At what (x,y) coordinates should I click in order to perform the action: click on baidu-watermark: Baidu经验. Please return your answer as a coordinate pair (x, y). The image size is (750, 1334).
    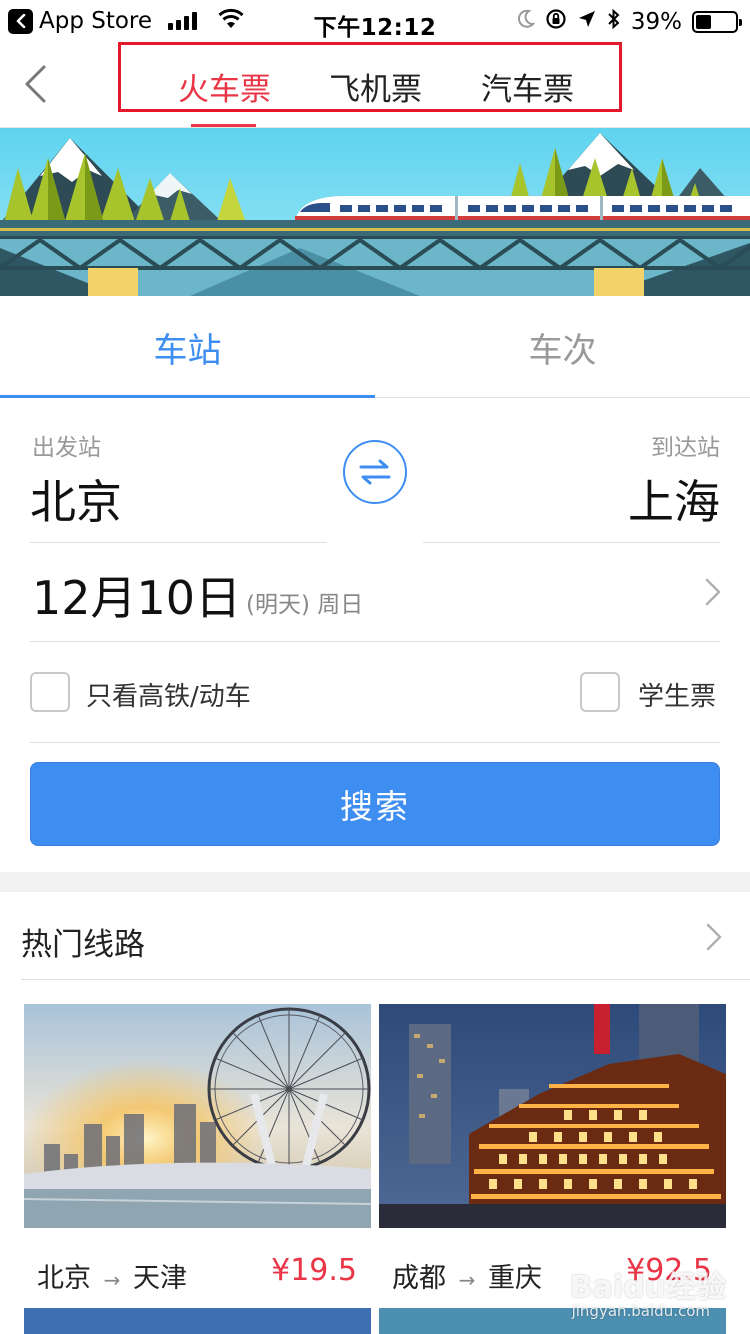
    Looking at the image, I should click on (647, 1287).